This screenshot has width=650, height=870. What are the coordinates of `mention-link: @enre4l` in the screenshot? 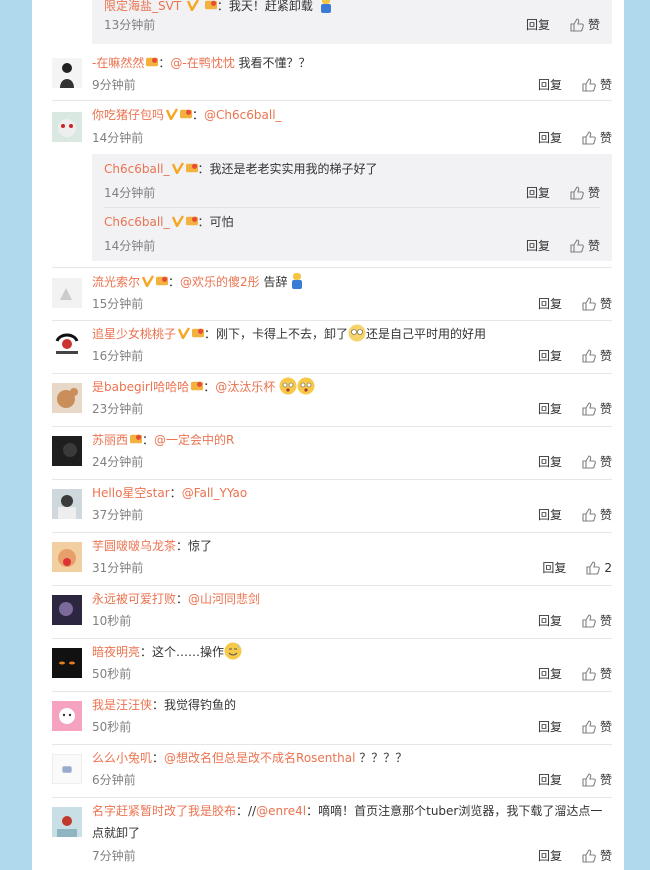 It's located at (281, 811).